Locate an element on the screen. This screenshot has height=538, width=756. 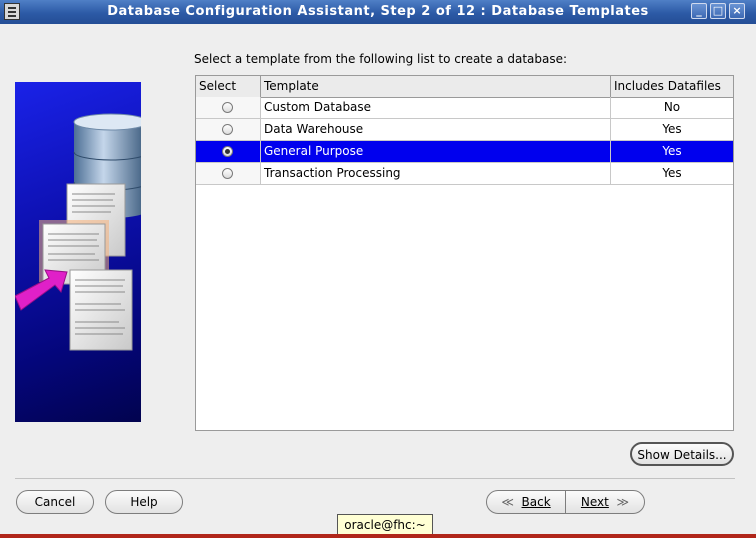
taskbar-edge is located at coordinates (378, 536).